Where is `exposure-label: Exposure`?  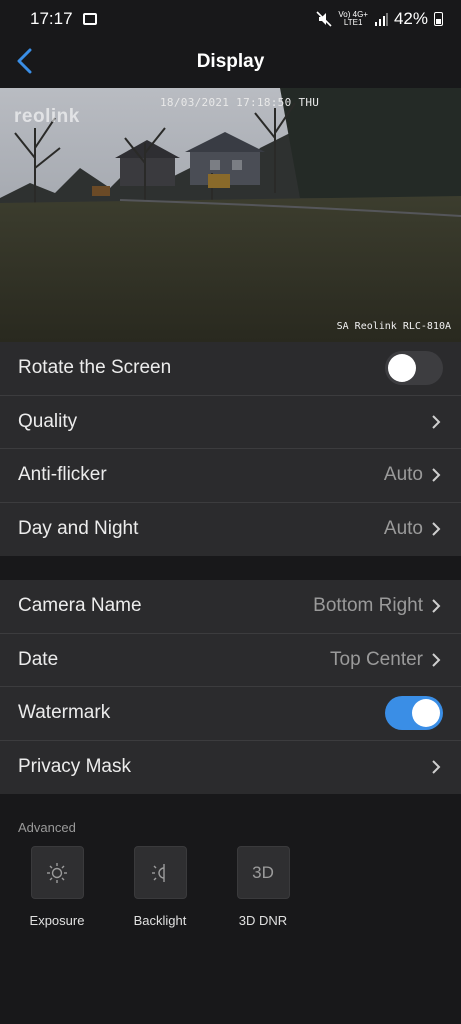
exposure-label: Exposure is located at coordinates (57, 920).